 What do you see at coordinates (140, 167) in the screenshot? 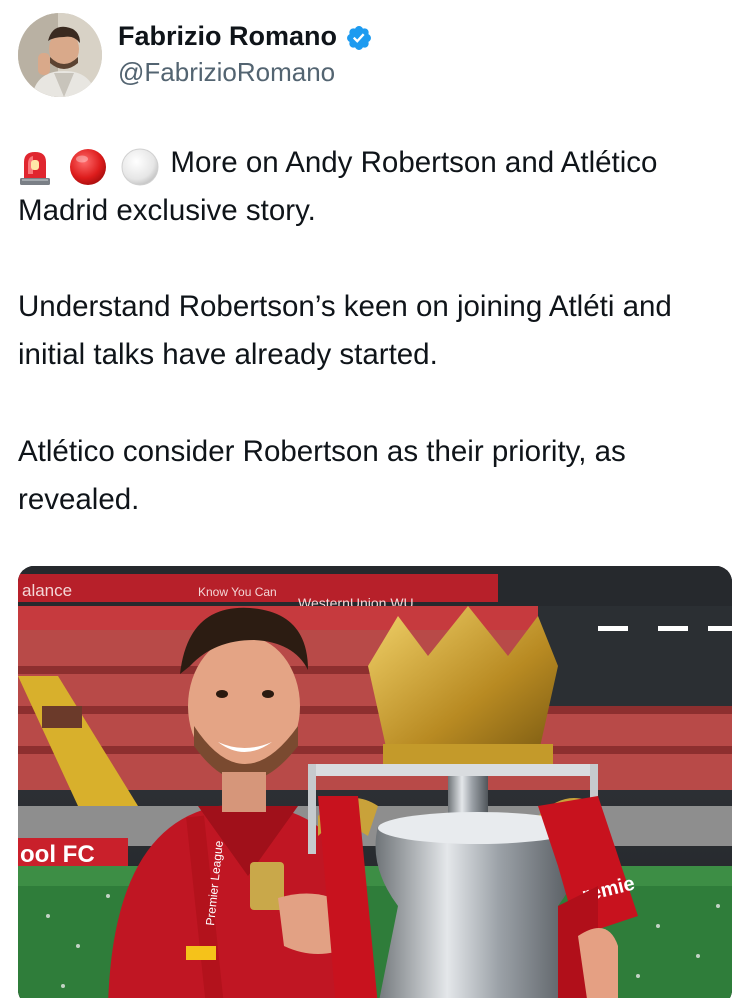
I see `white-circle-icon` at bounding box center [140, 167].